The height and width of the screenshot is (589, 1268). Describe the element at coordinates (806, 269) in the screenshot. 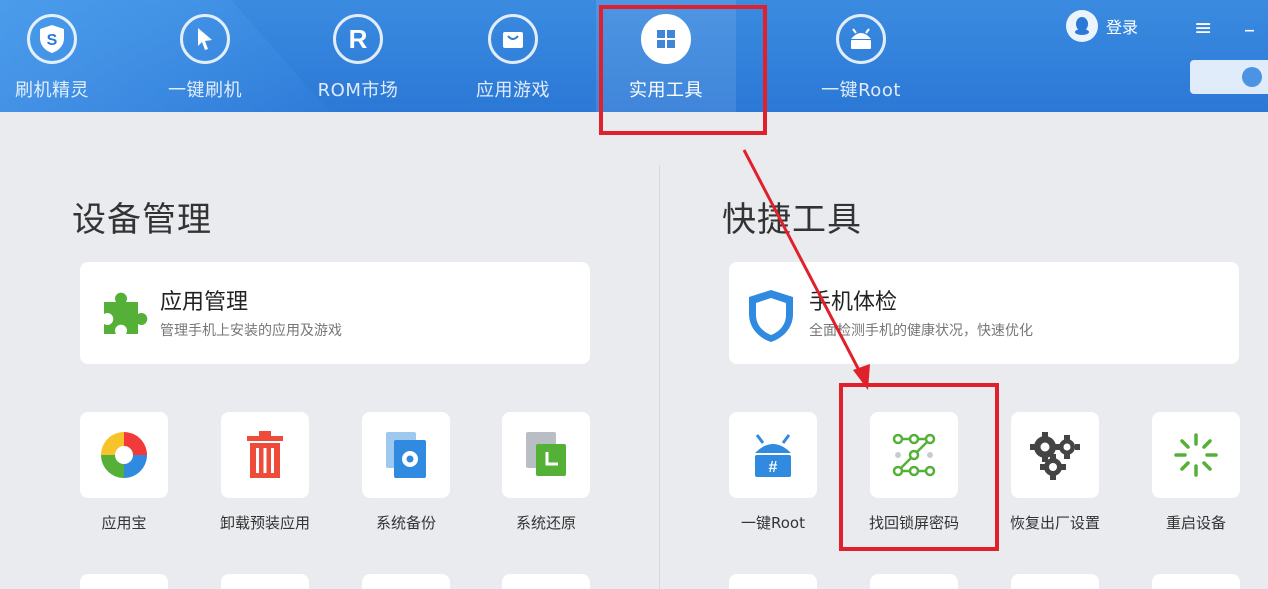

I see `annotation-arrow` at that location.